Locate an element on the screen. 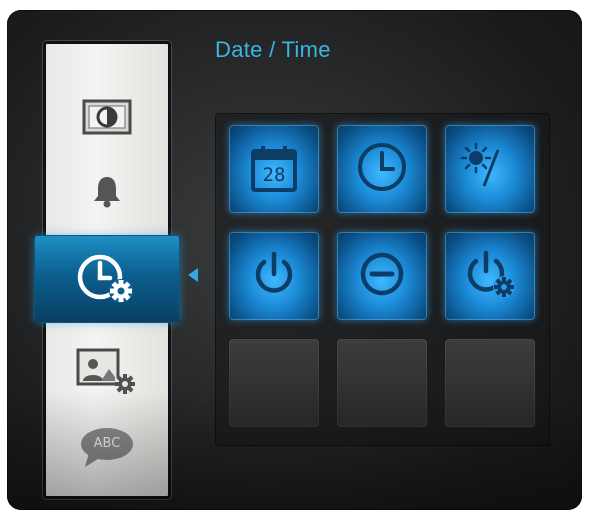 Image resolution: width=589 pixels, height=517 pixels. sidebar-item-datetime is located at coordinates (107, 279).